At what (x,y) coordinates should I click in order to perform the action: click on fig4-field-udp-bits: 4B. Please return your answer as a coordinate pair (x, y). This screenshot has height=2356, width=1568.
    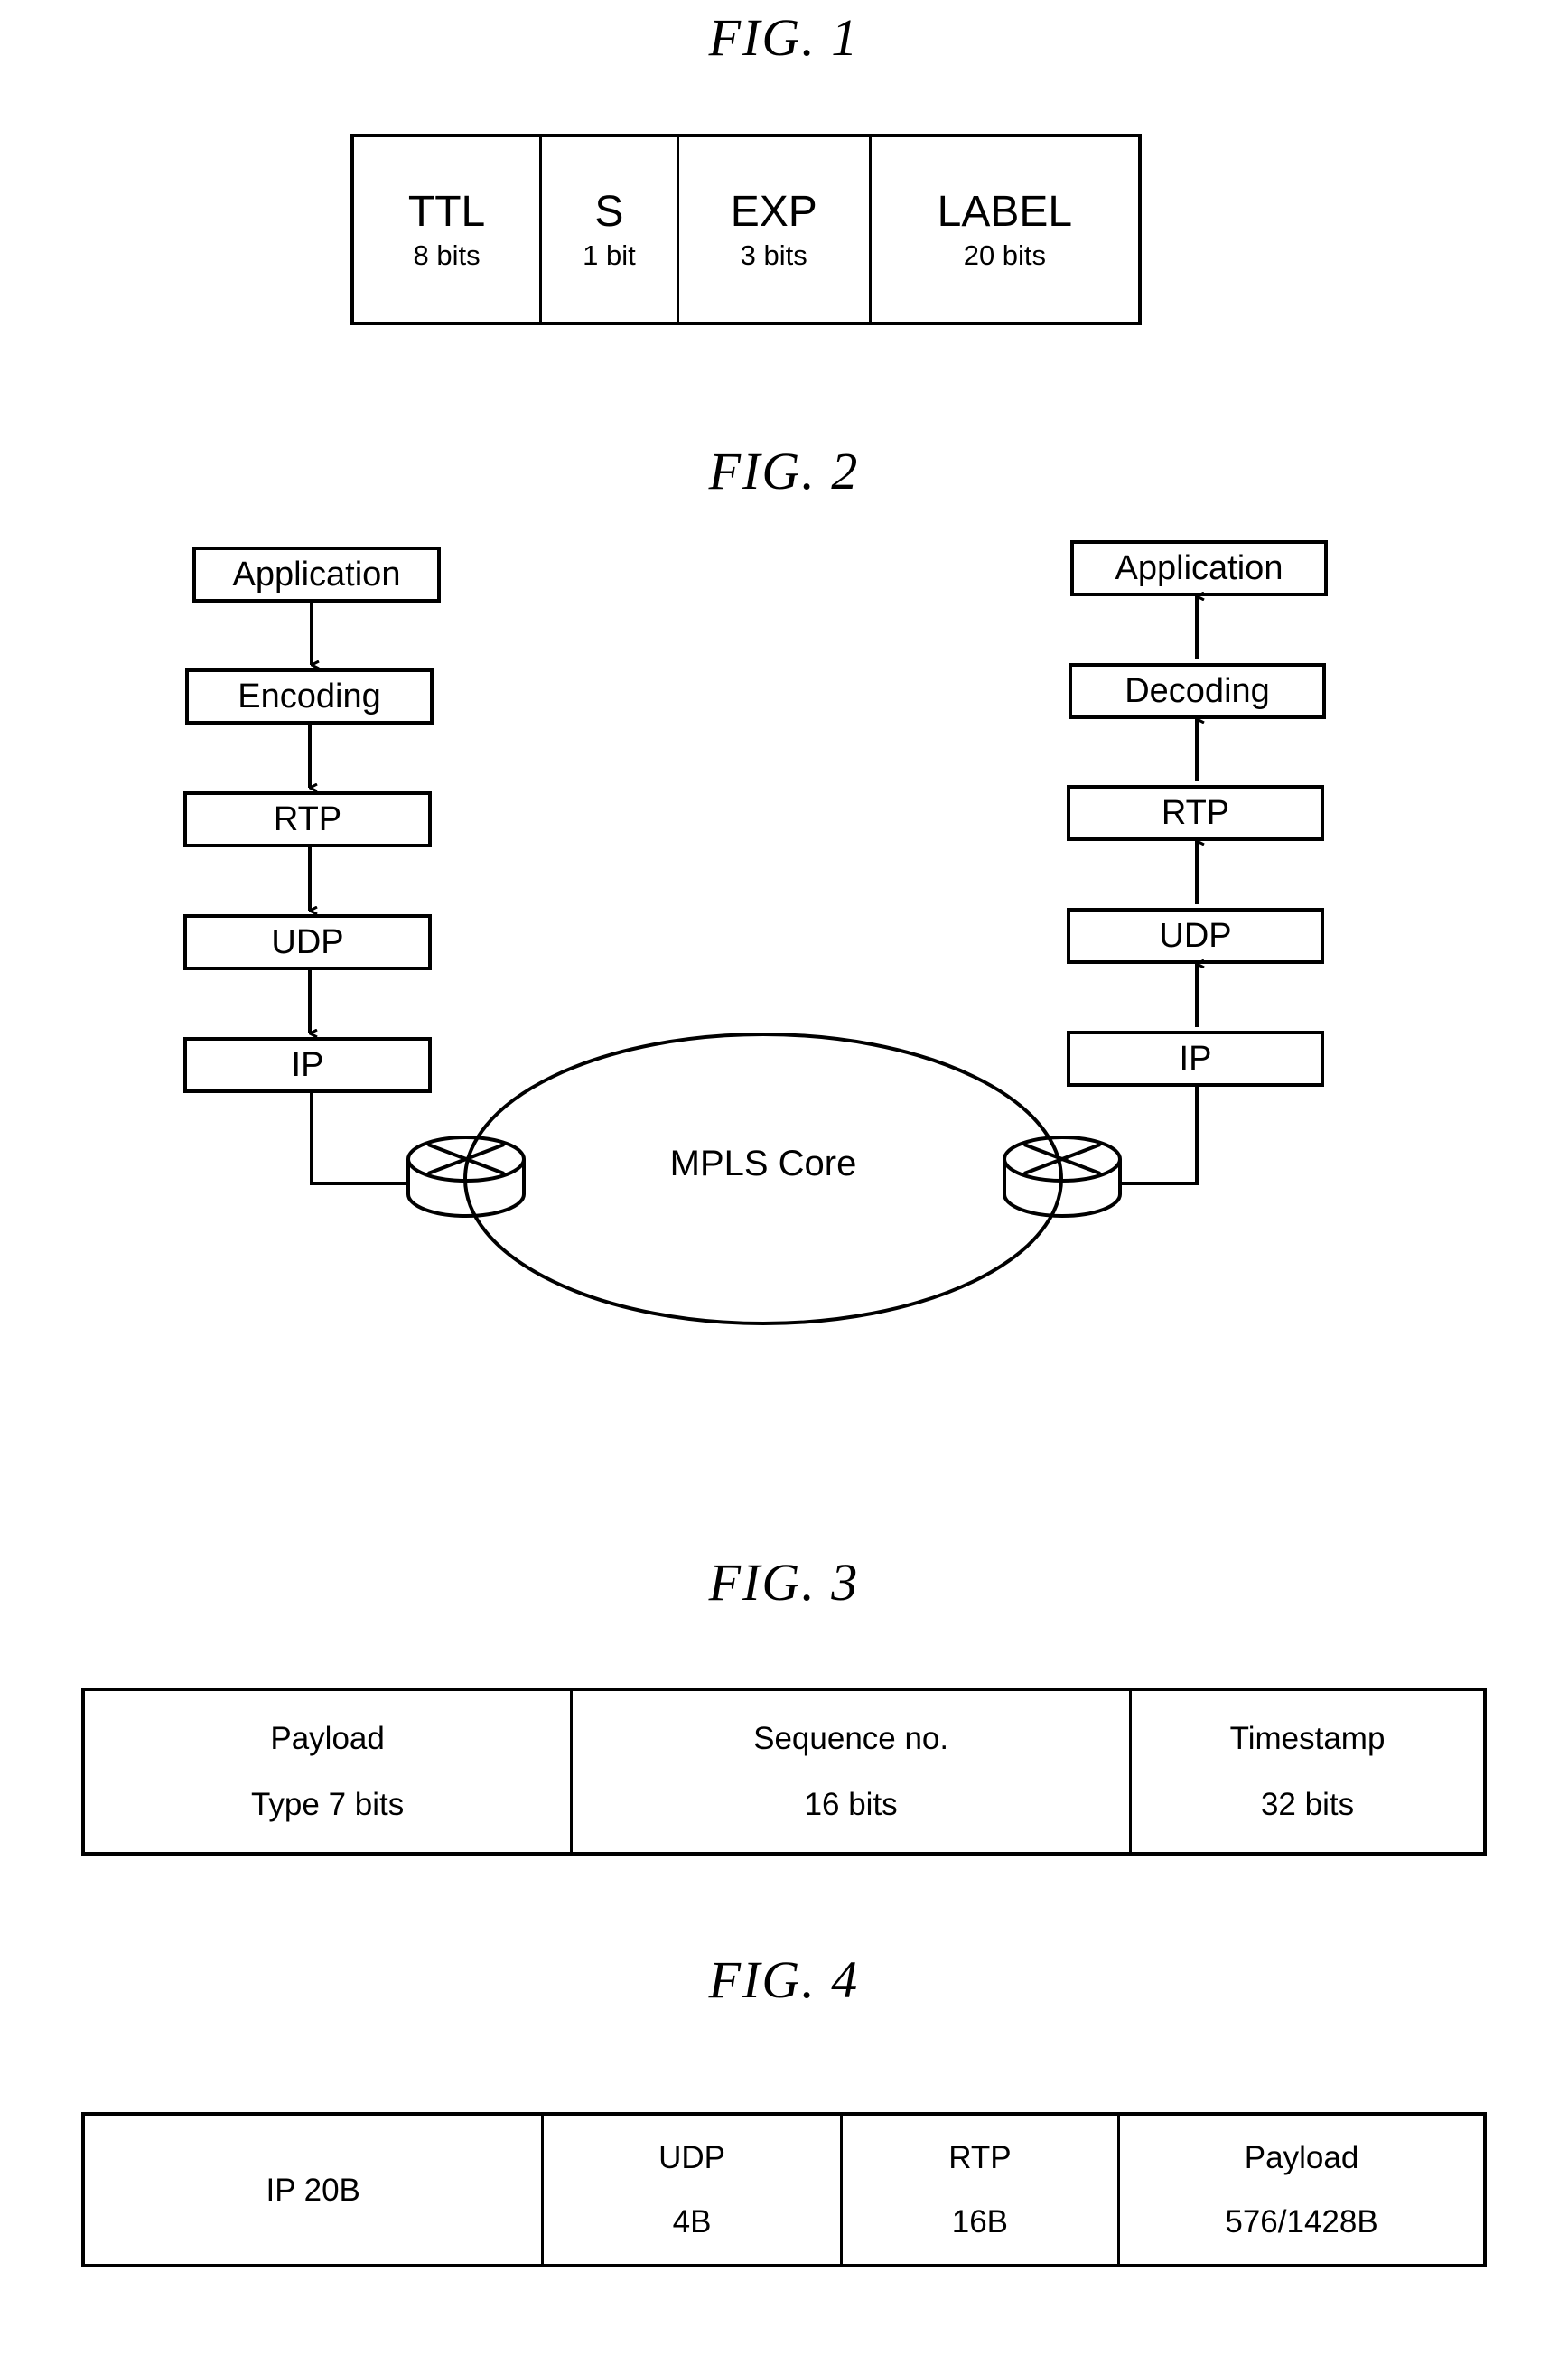
    Looking at the image, I should click on (692, 2221).